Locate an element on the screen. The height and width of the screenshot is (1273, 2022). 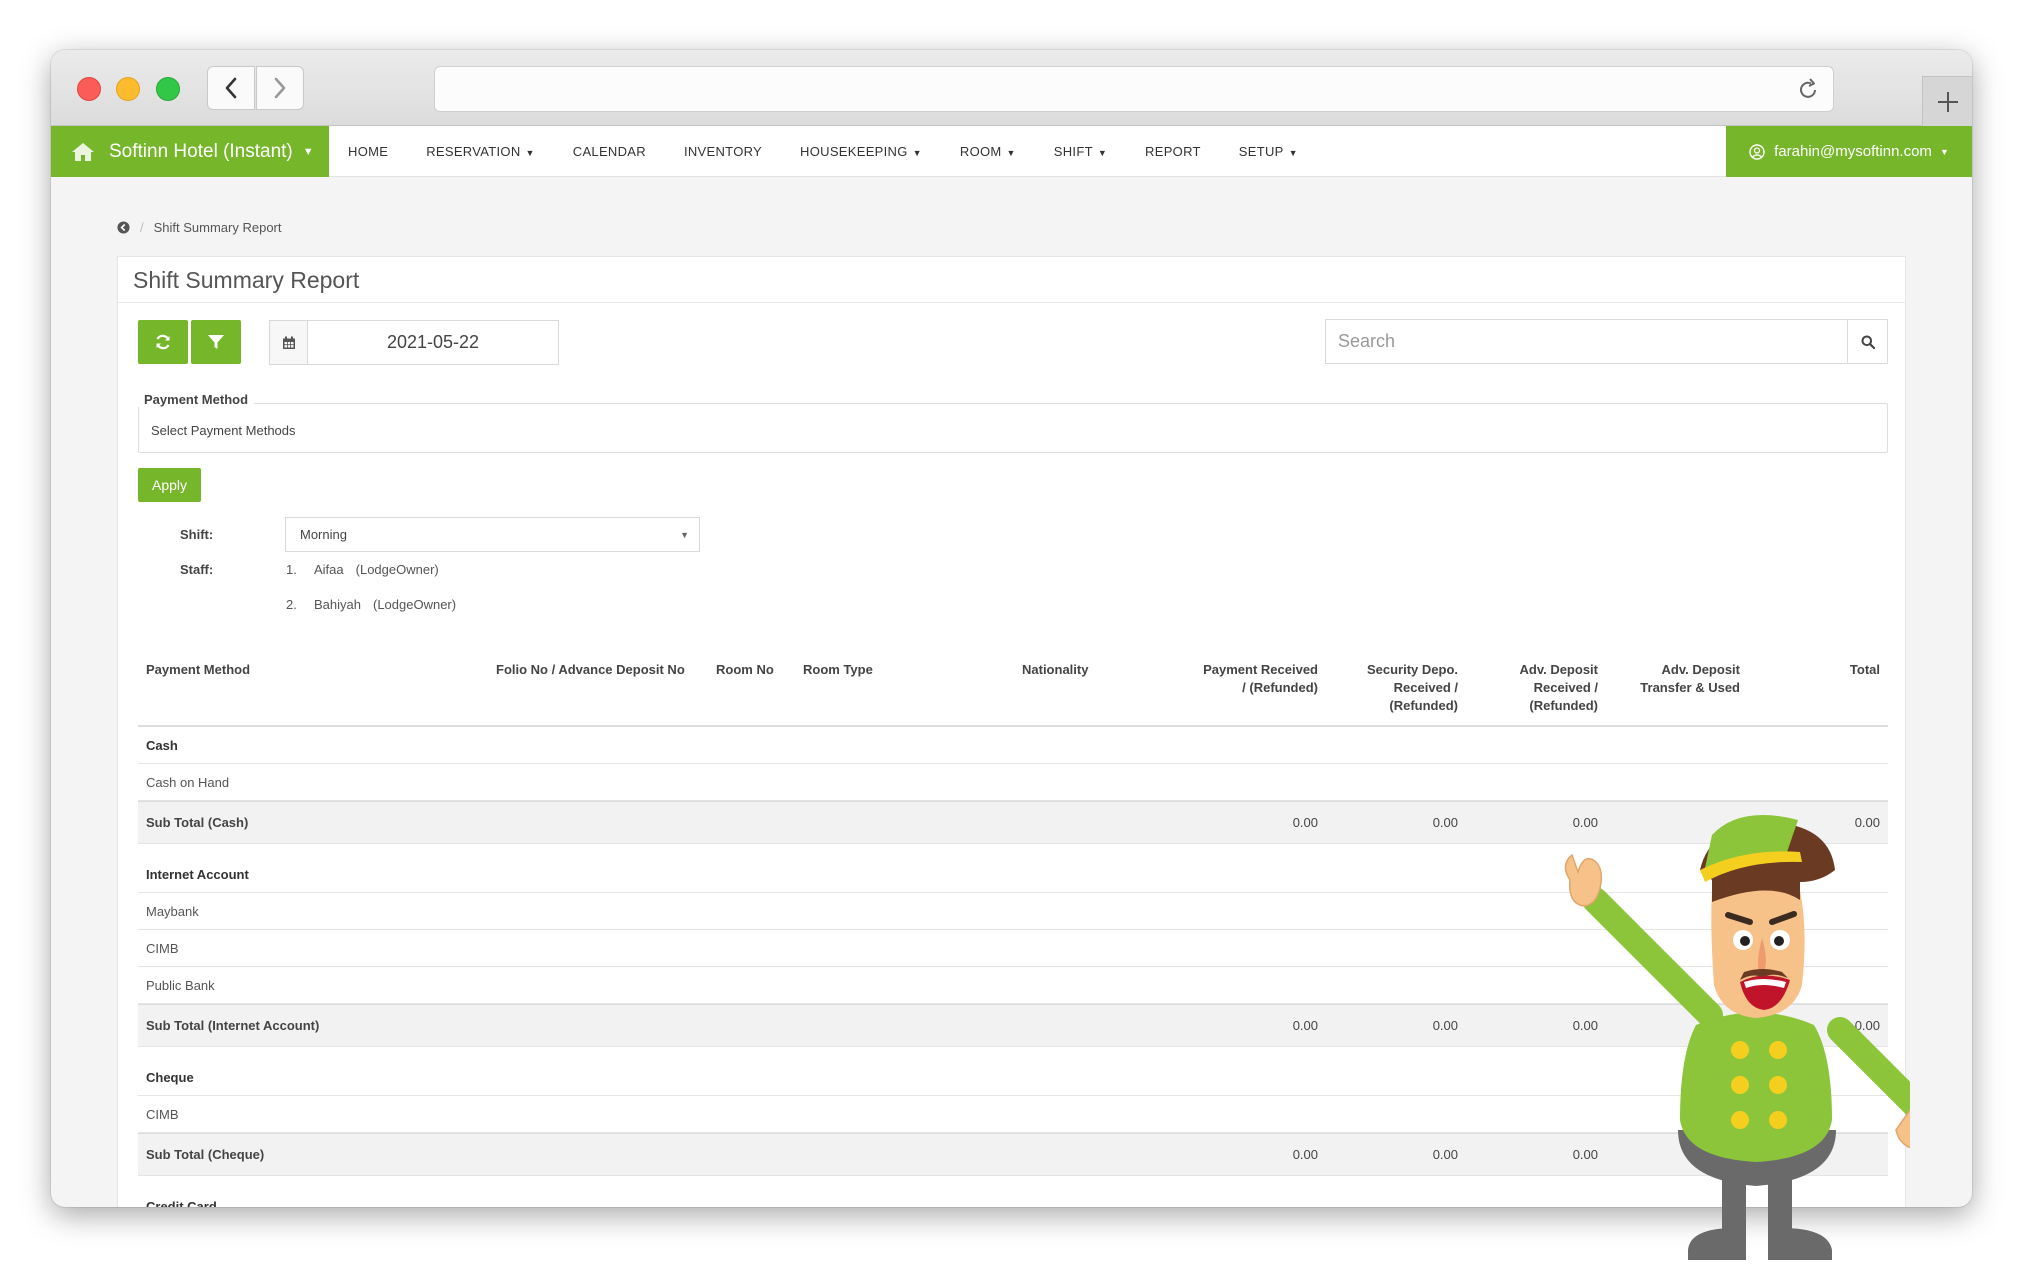
breadcrumb: / Shift Summary Report is located at coordinates (199, 227).